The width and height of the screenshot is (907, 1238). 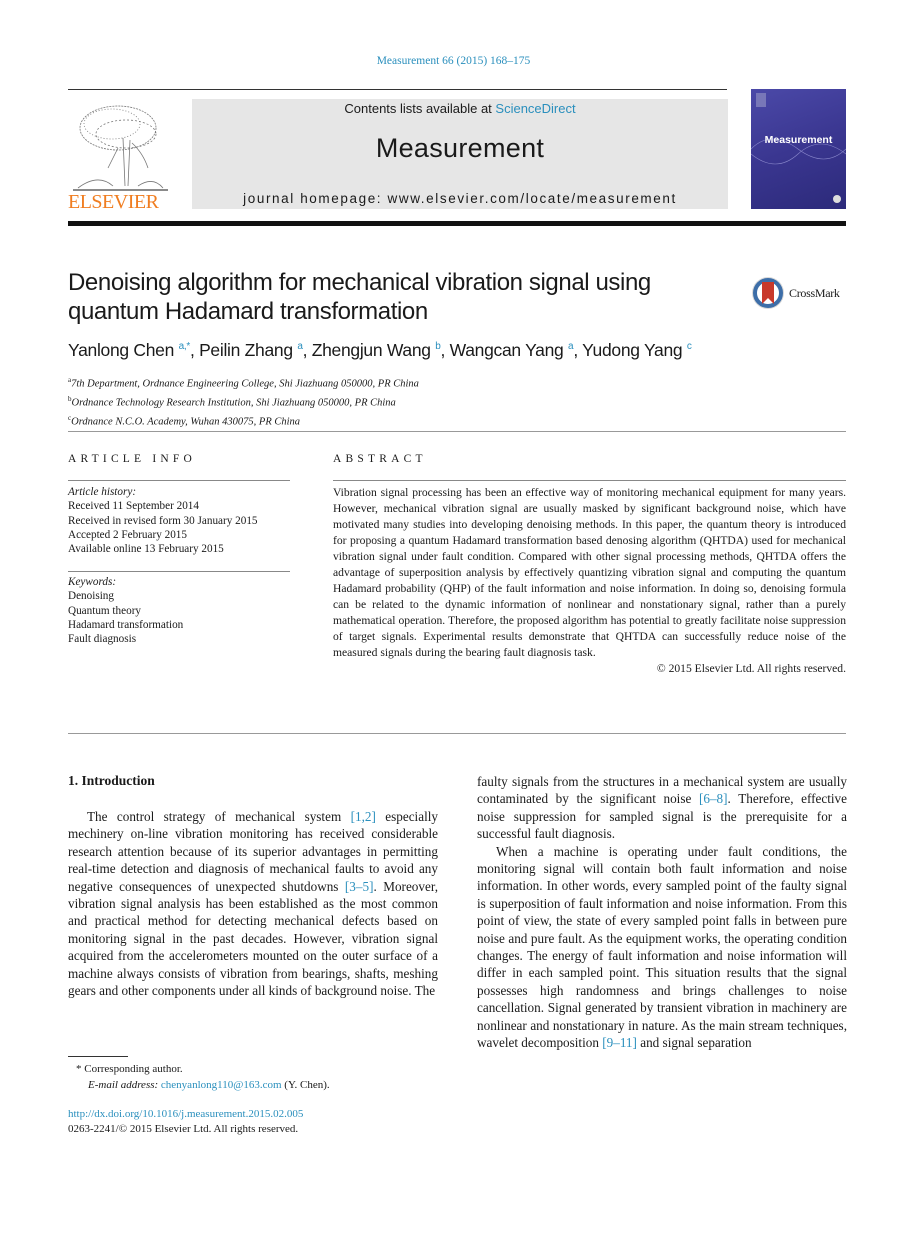 I want to click on history-item: Available online 13 February 2015, so click(x=146, y=549).